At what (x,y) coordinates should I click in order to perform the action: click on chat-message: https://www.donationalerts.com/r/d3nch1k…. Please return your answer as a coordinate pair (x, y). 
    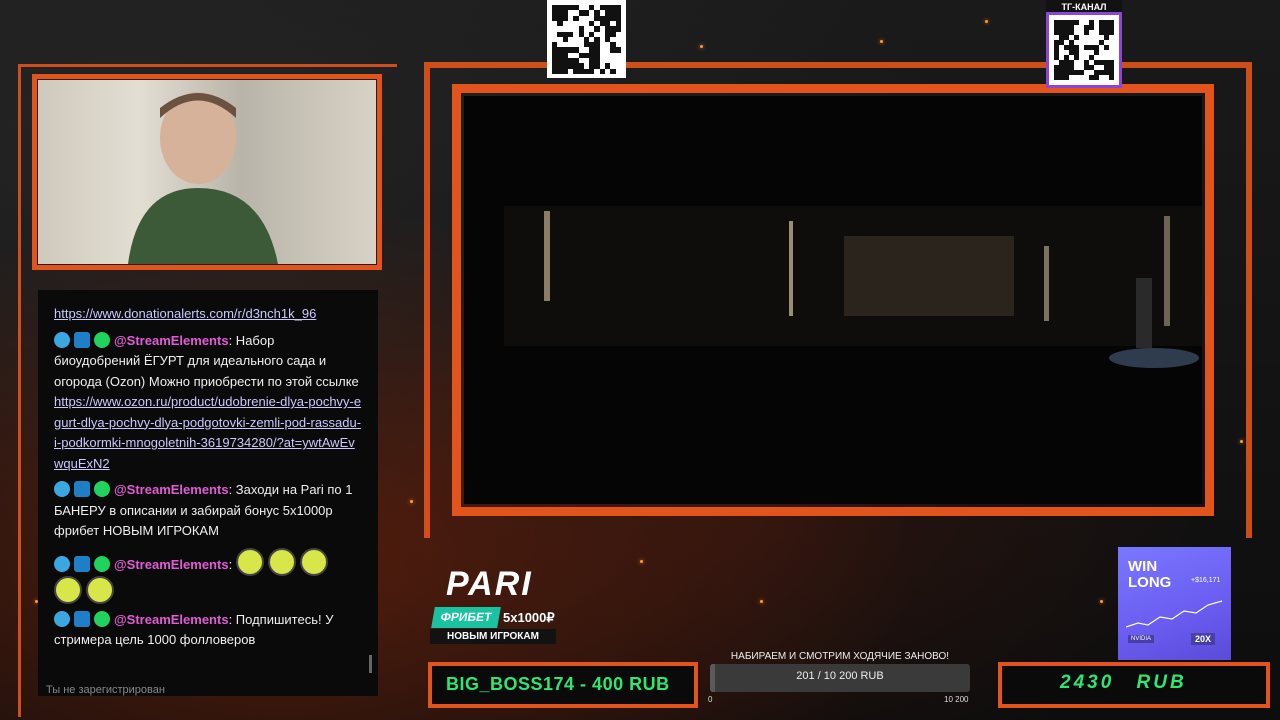
    Looking at the image, I should click on (208, 314).